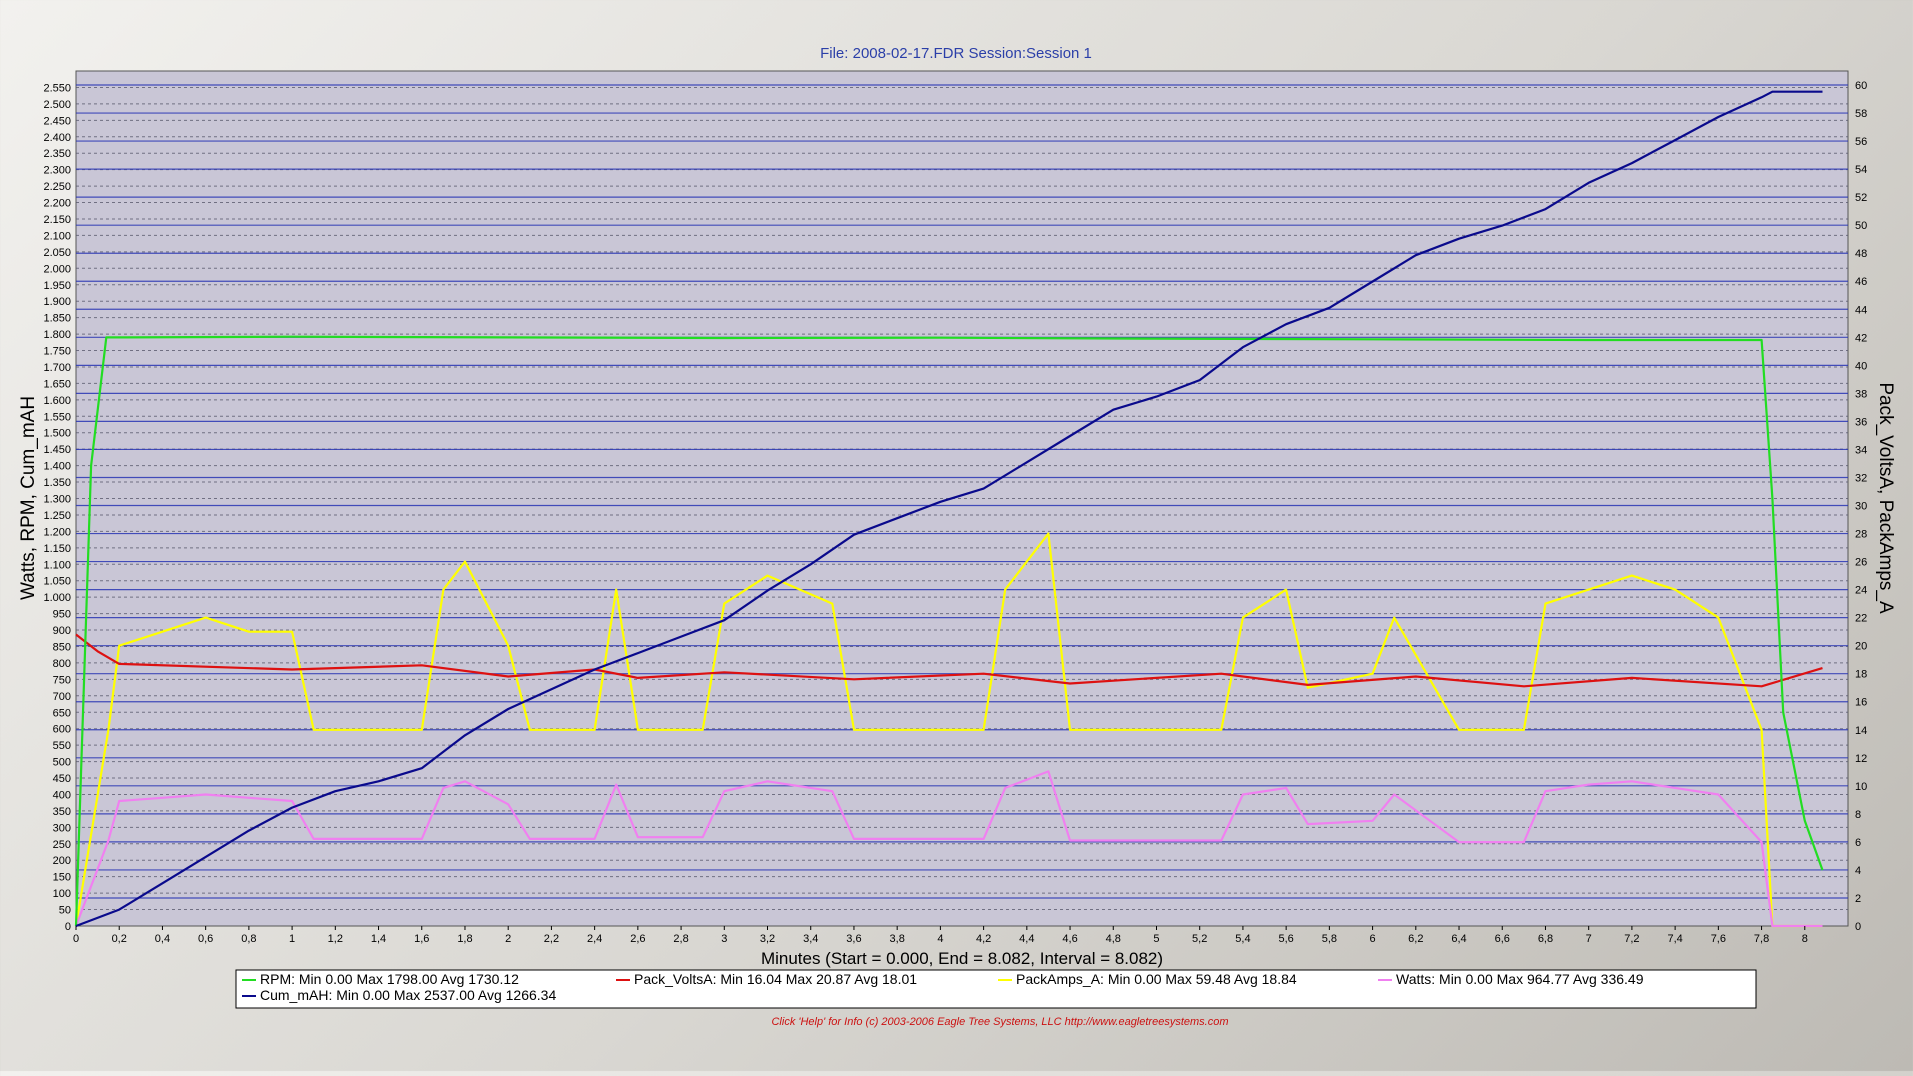 This screenshot has width=1913, height=1076. What do you see at coordinates (1242, 939) in the screenshot?
I see `x-tick-label: 5,4` at bounding box center [1242, 939].